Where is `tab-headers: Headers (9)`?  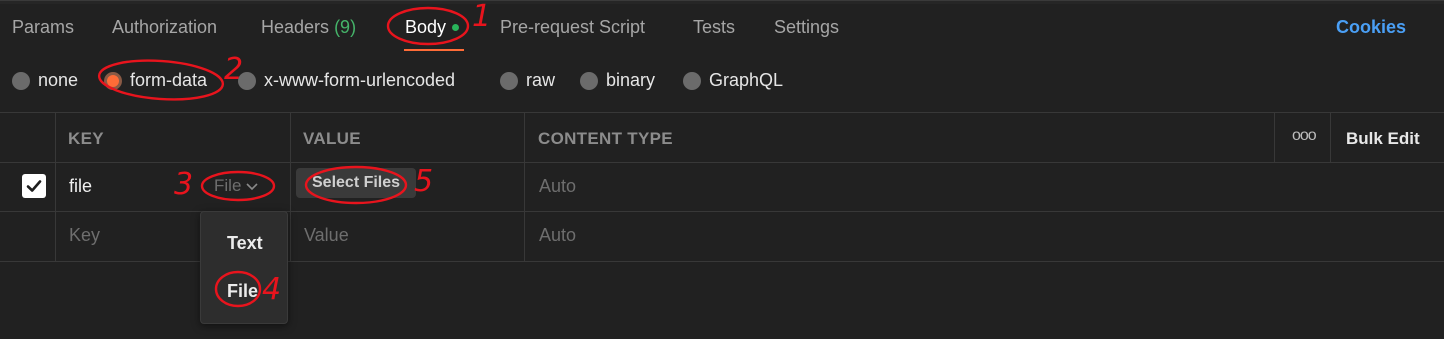
tab-headers: Headers (9) is located at coordinates (308, 27).